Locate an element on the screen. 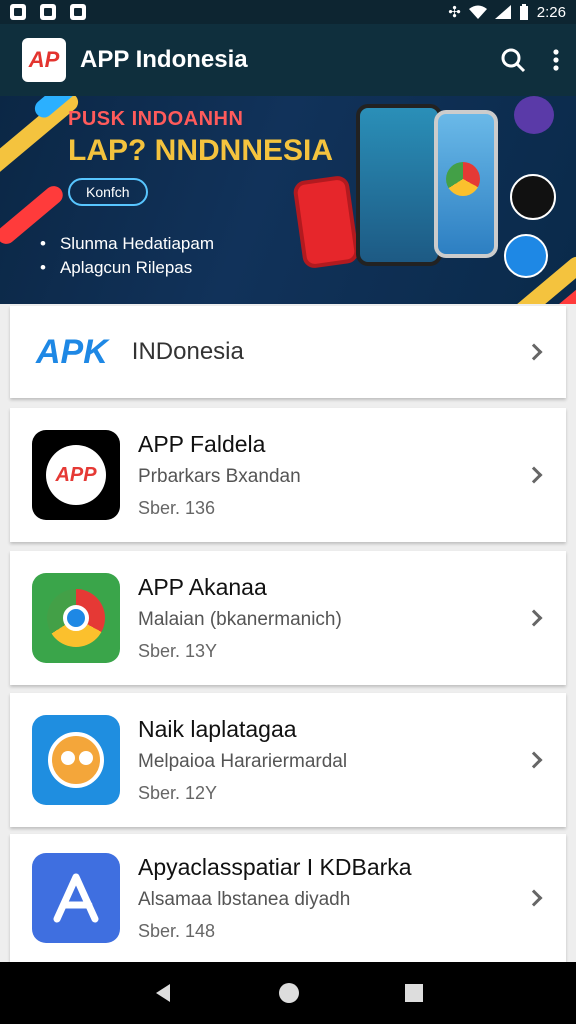 Image resolution: width=576 pixels, height=1024 pixels. chrome-logo-icon is located at coordinates (76, 618).